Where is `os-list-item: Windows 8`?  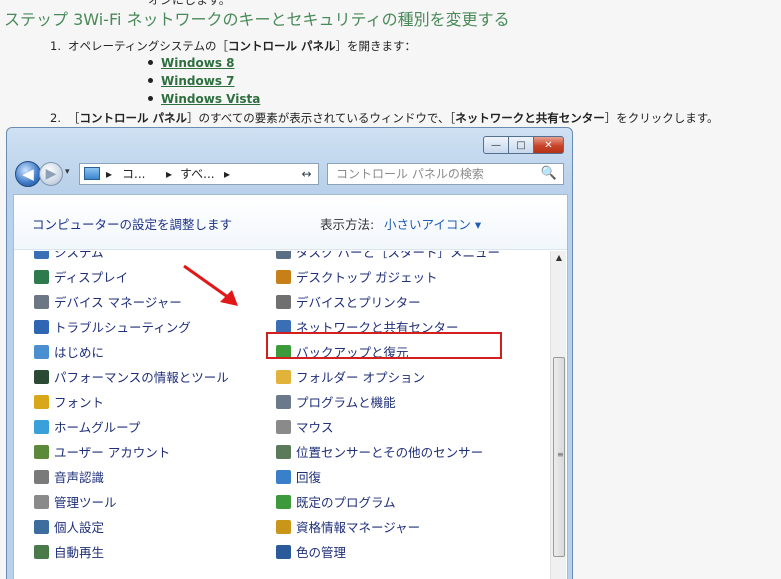
os-list-item: Windows 8 is located at coordinates (204, 63).